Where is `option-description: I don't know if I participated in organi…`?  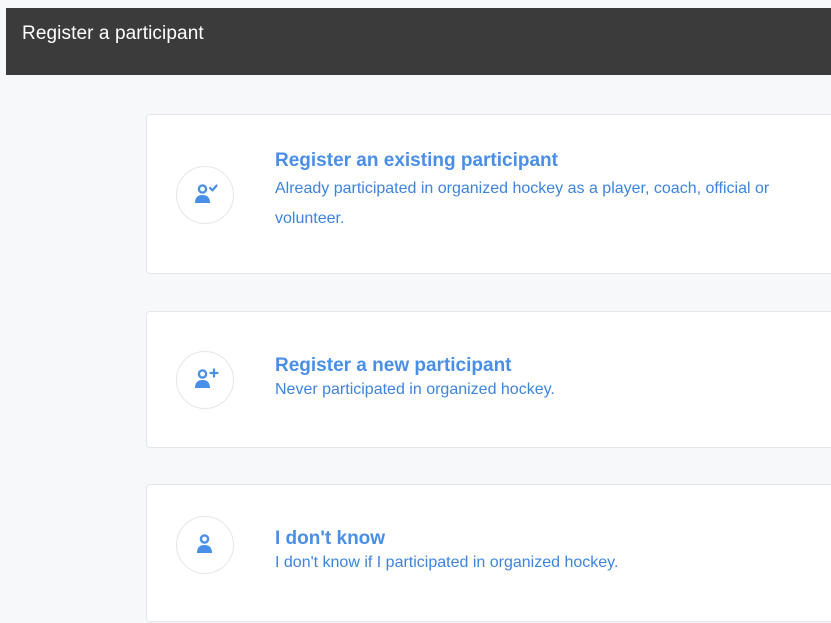 option-description: I don't know if I participated in organi… is located at coordinates (447, 562).